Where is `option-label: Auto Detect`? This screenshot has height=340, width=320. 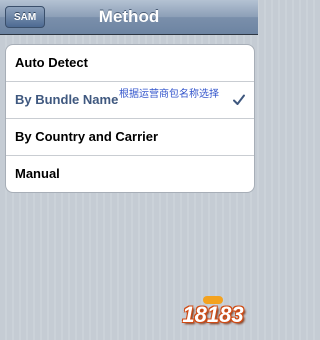
option-label: Auto Detect is located at coordinates (51, 62).